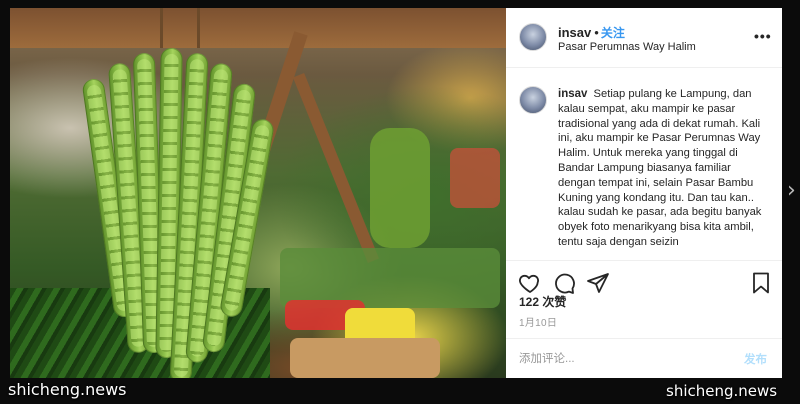  I want to click on market-roof, so click(258, 28).